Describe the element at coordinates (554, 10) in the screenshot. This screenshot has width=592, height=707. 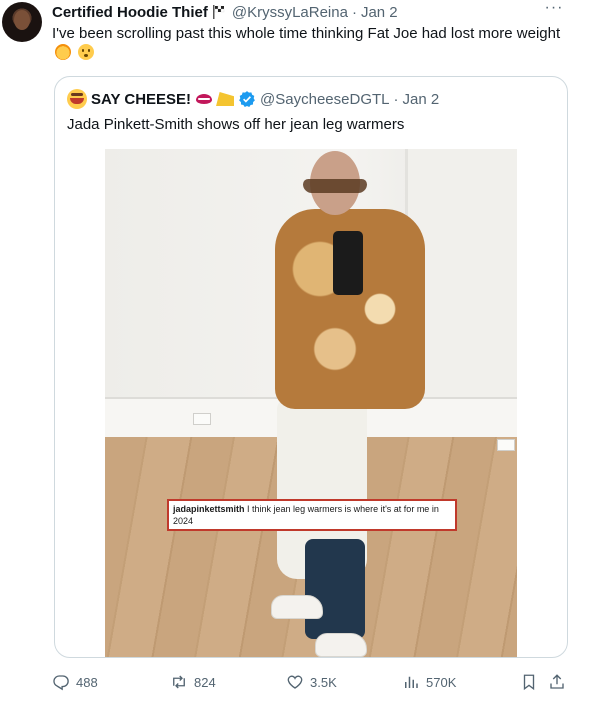
I see `more-icon: ···` at that location.